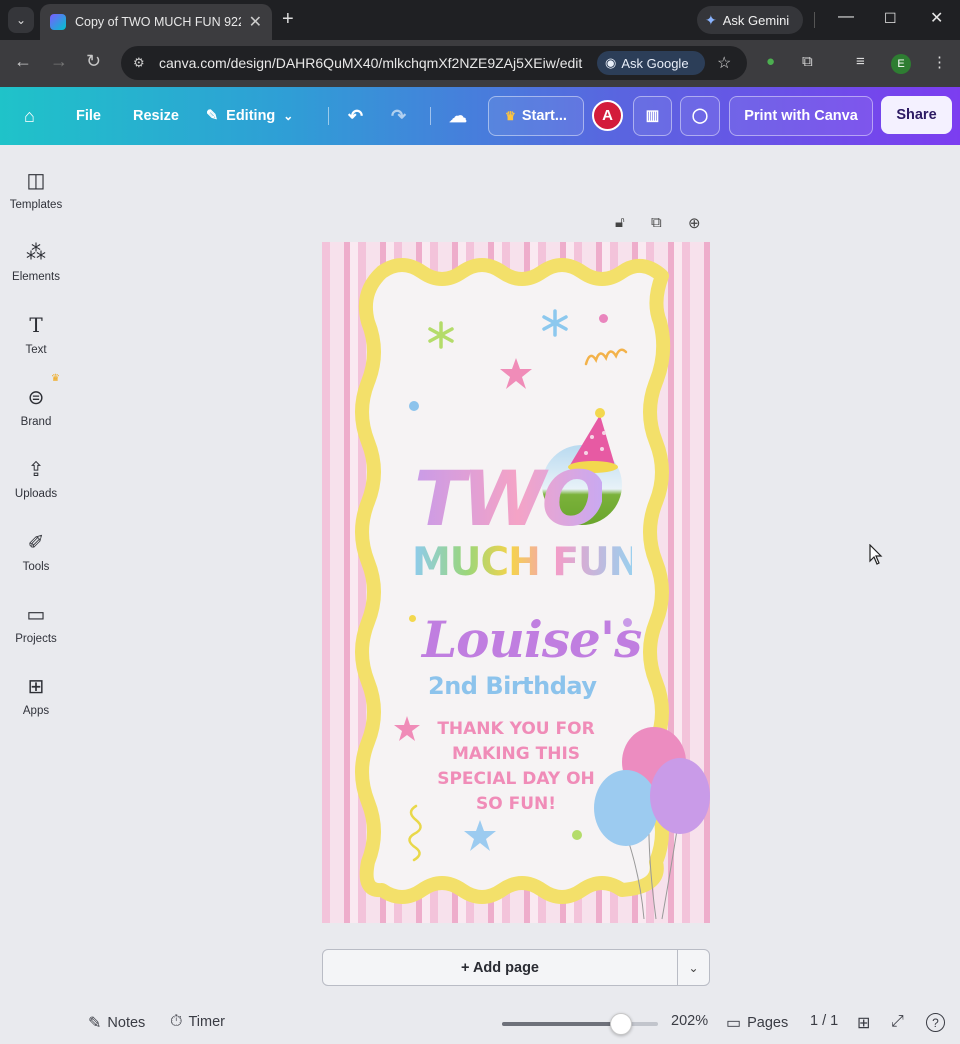 This screenshot has height=1044, width=960. I want to click on sidebar-item-elements: ⁂ Elements, so click(36, 269).